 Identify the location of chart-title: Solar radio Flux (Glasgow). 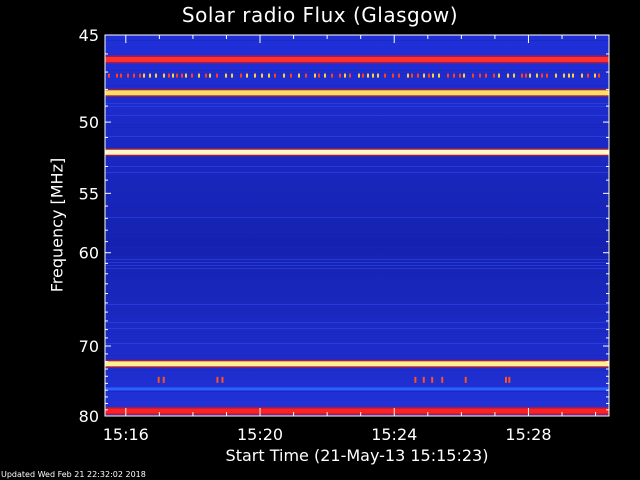
(320, 15).